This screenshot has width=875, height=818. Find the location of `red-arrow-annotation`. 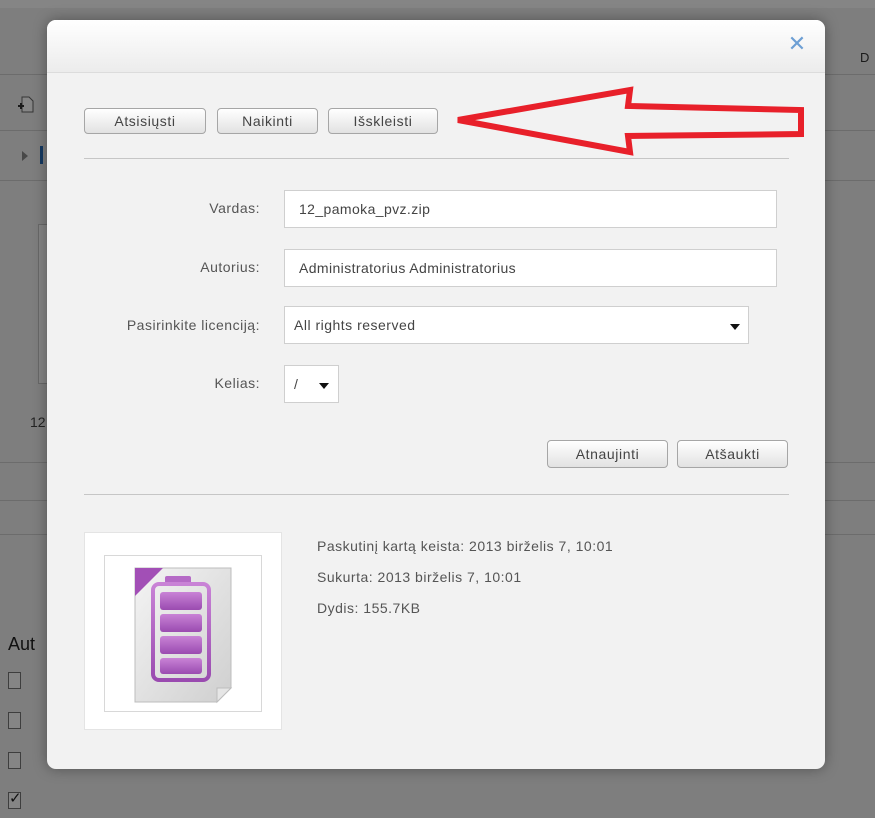

red-arrow-annotation is located at coordinates (630, 121).